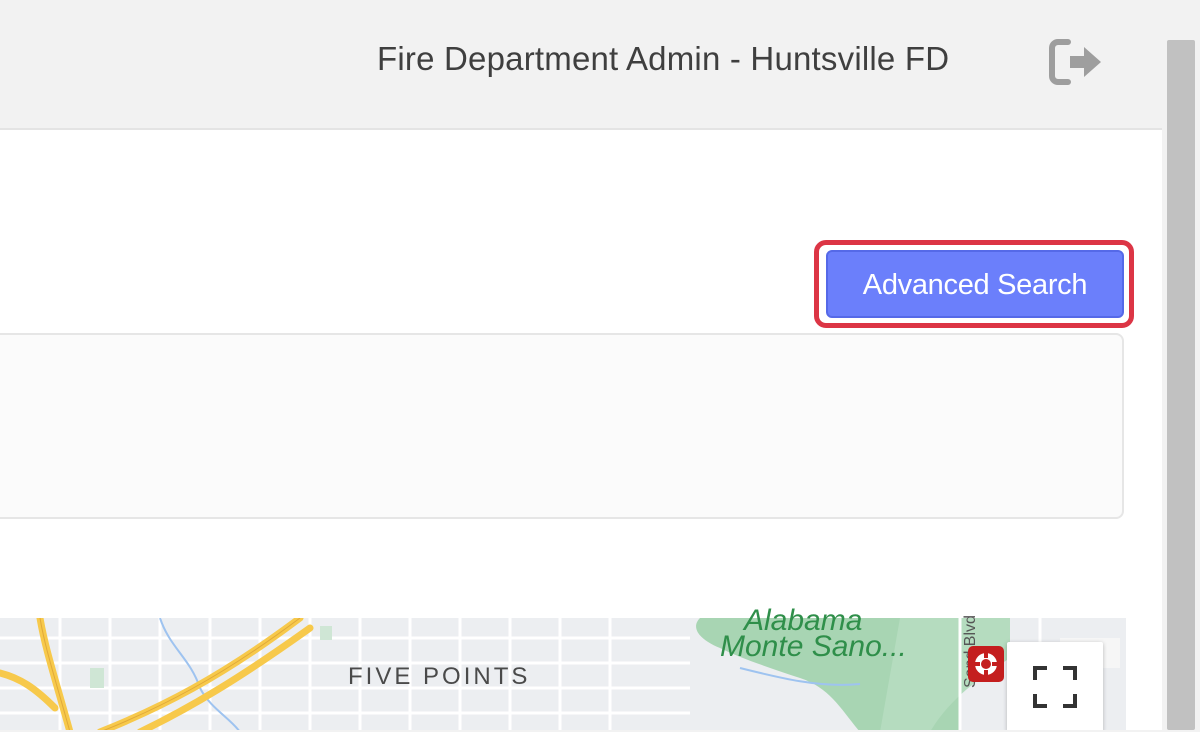  I want to click on map-fullscreen-button, so click(1055, 686).